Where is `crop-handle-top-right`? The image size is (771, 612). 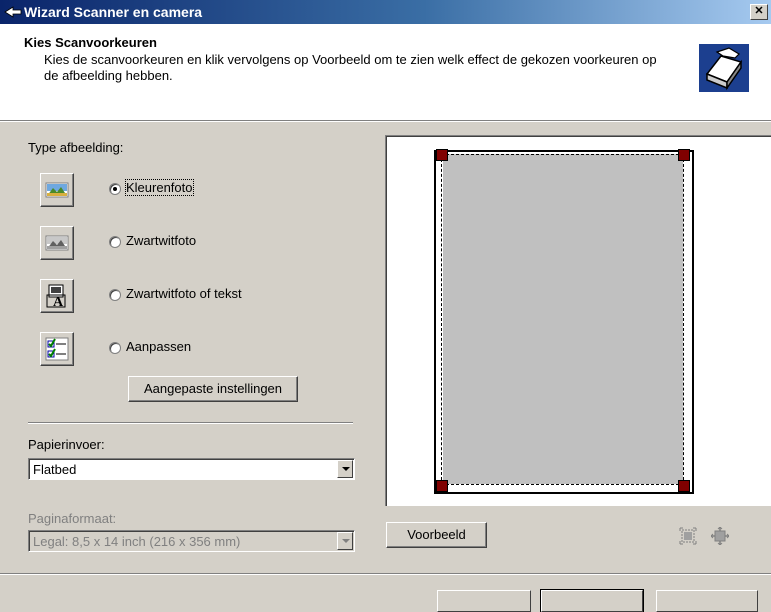 crop-handle-top-right is located at coordinates (684, 155).